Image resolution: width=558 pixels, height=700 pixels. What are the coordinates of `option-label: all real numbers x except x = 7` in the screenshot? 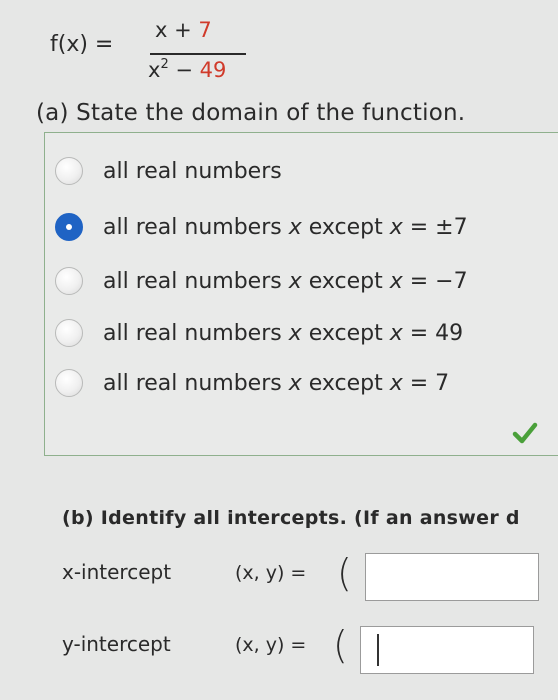 It's located at (276, 383).